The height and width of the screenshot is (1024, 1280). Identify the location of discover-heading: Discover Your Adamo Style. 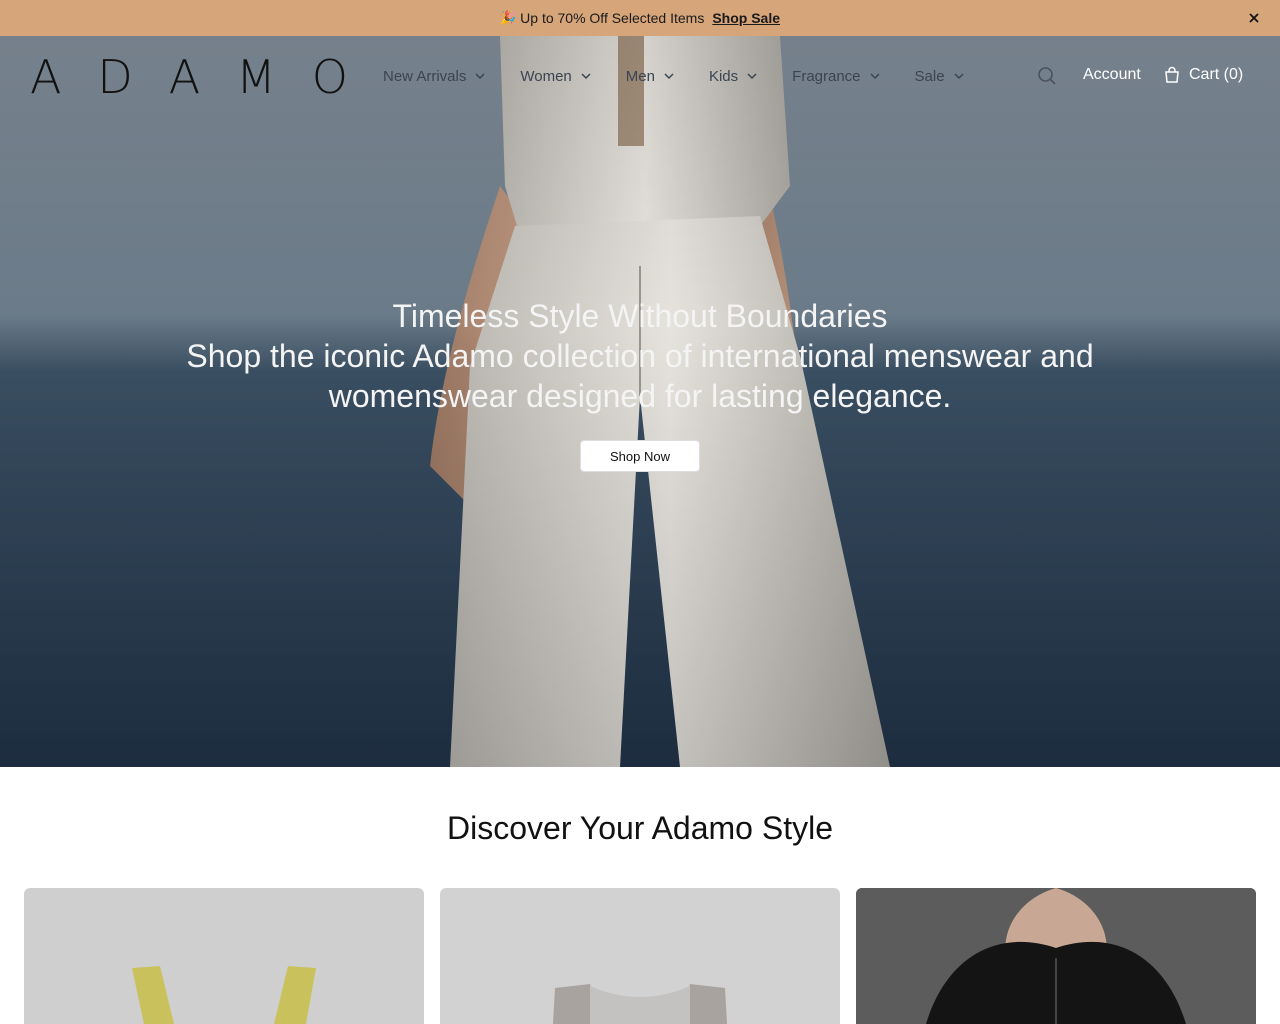
(640, 828).